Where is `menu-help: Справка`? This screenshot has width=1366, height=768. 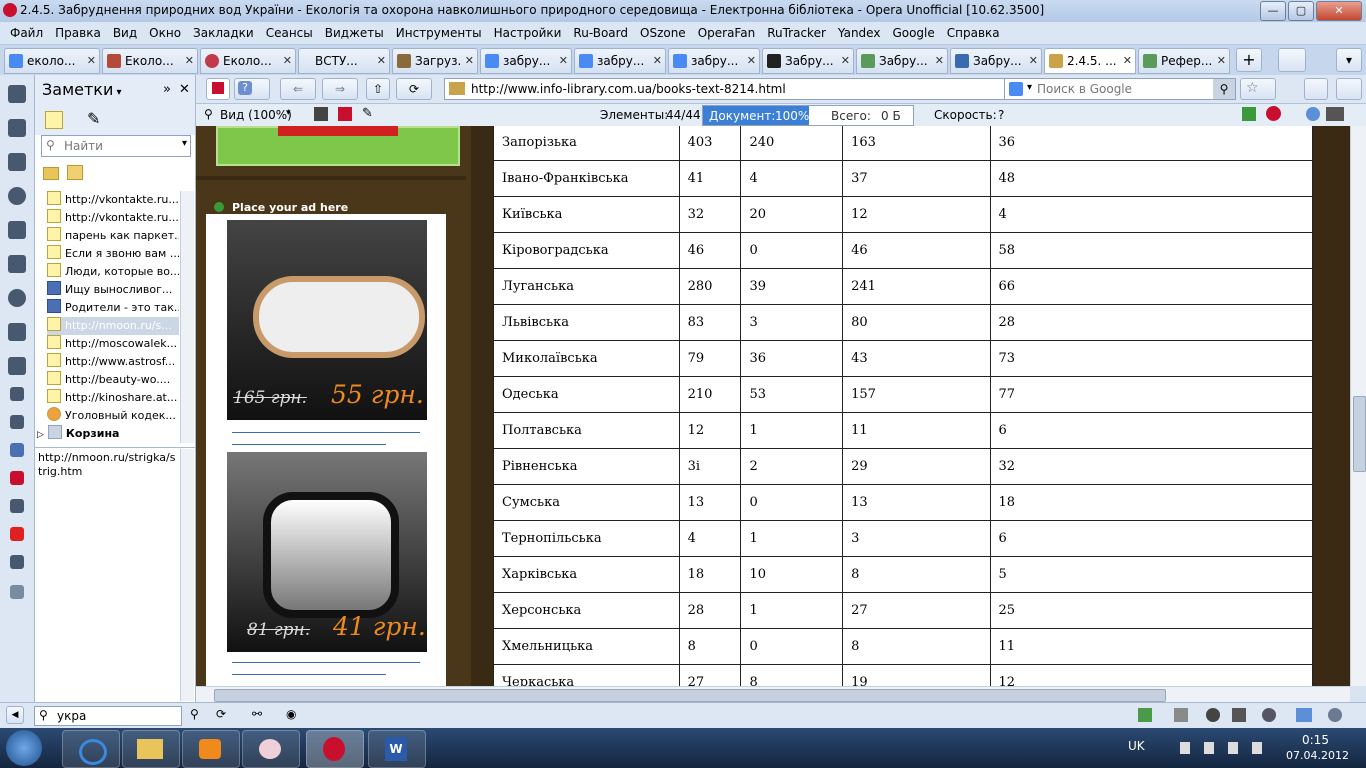 menu-help: Справка is located at coordinates (973, 33).